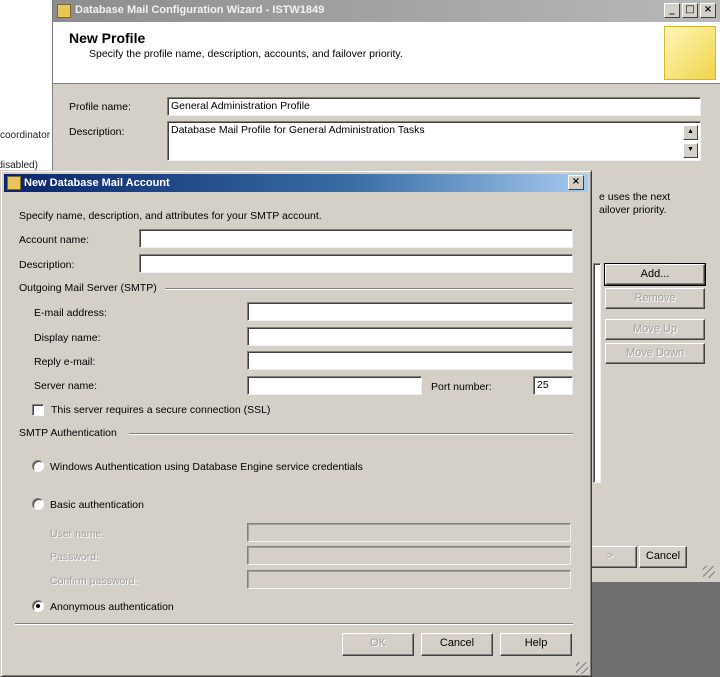 This screenshot has width=720, height=677. Describe the element at coordinates (410, 311) in the screenshot. I see `email-address-field` at that location.